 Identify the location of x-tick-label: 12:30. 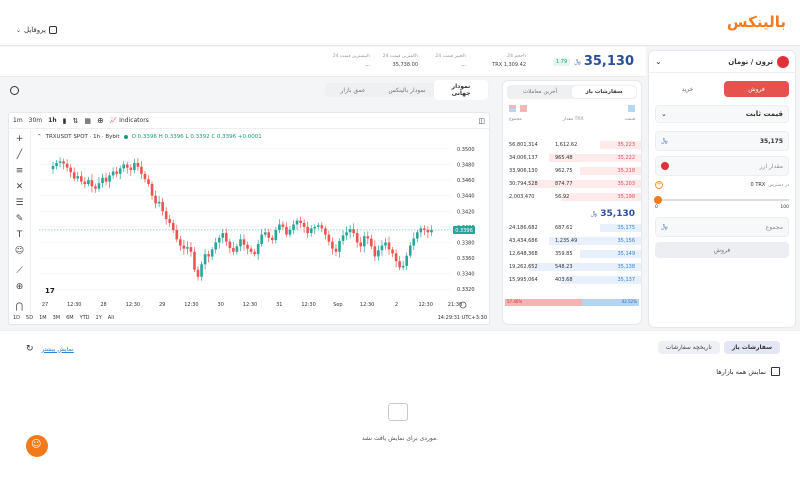
(426, 305).